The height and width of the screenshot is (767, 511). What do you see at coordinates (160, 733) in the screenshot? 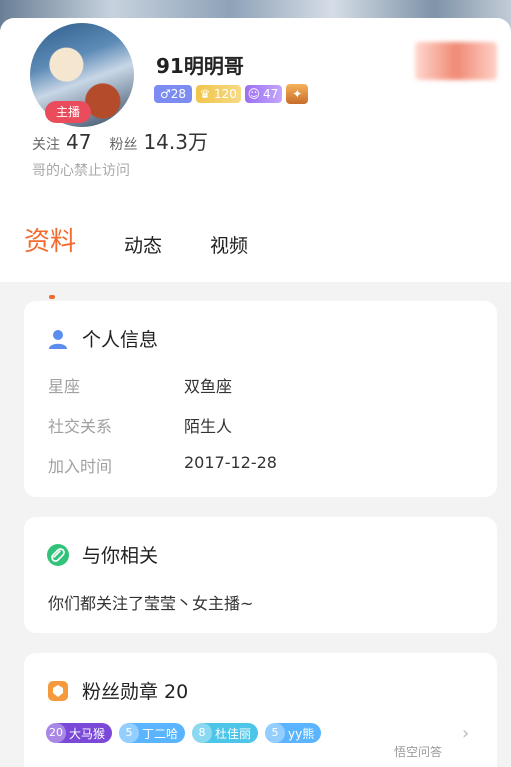
I see `medal-name: 丁二哈` at bounding box center [160, 733].